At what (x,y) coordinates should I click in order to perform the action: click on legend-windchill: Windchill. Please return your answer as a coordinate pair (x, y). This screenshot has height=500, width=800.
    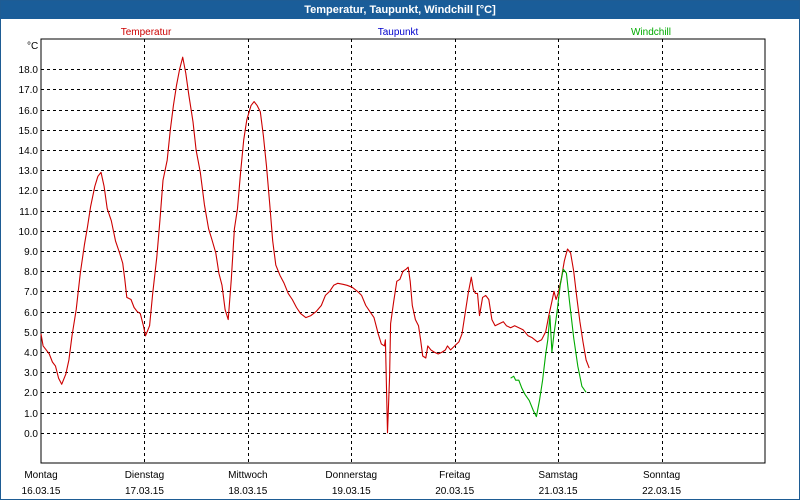
    Looking at the image, I should click on (651, 32).